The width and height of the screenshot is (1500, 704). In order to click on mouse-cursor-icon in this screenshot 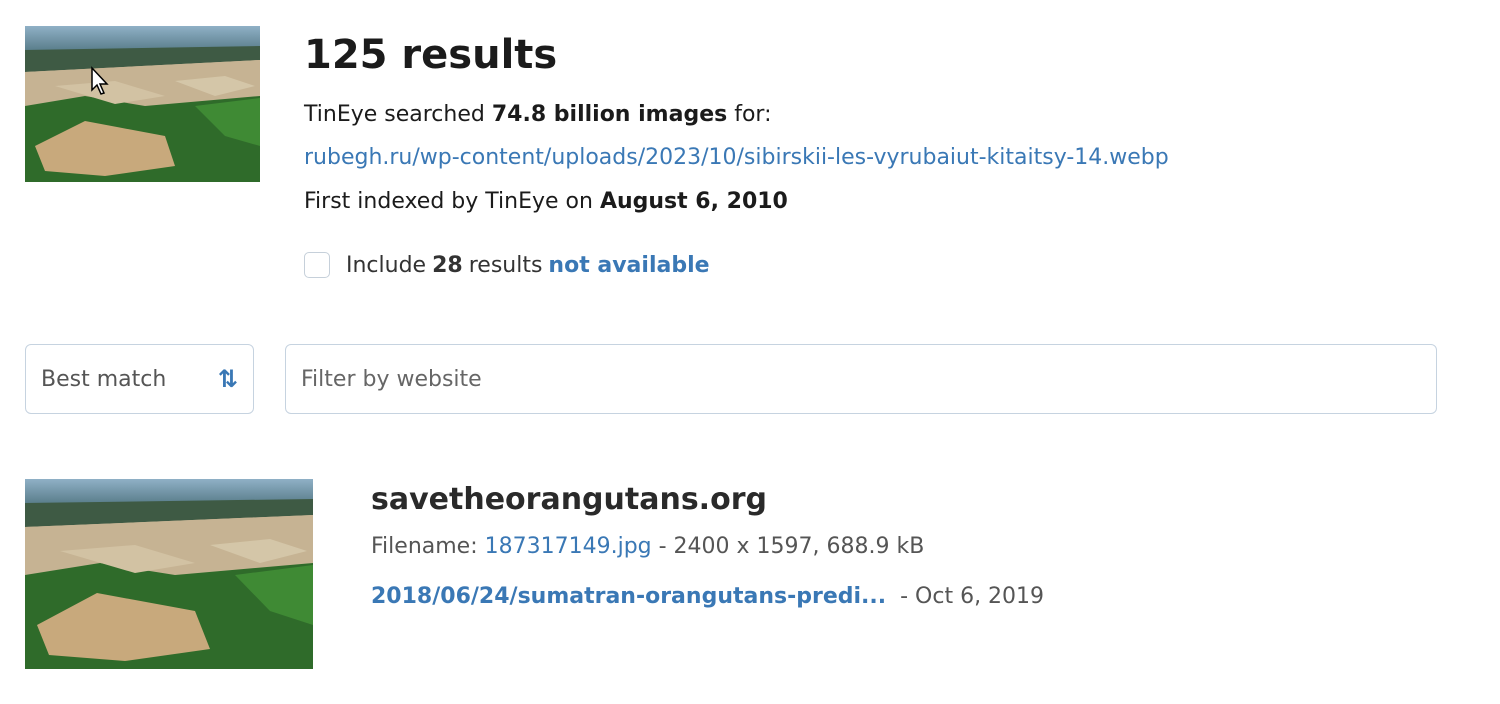, I will do `click(100, 80)`.